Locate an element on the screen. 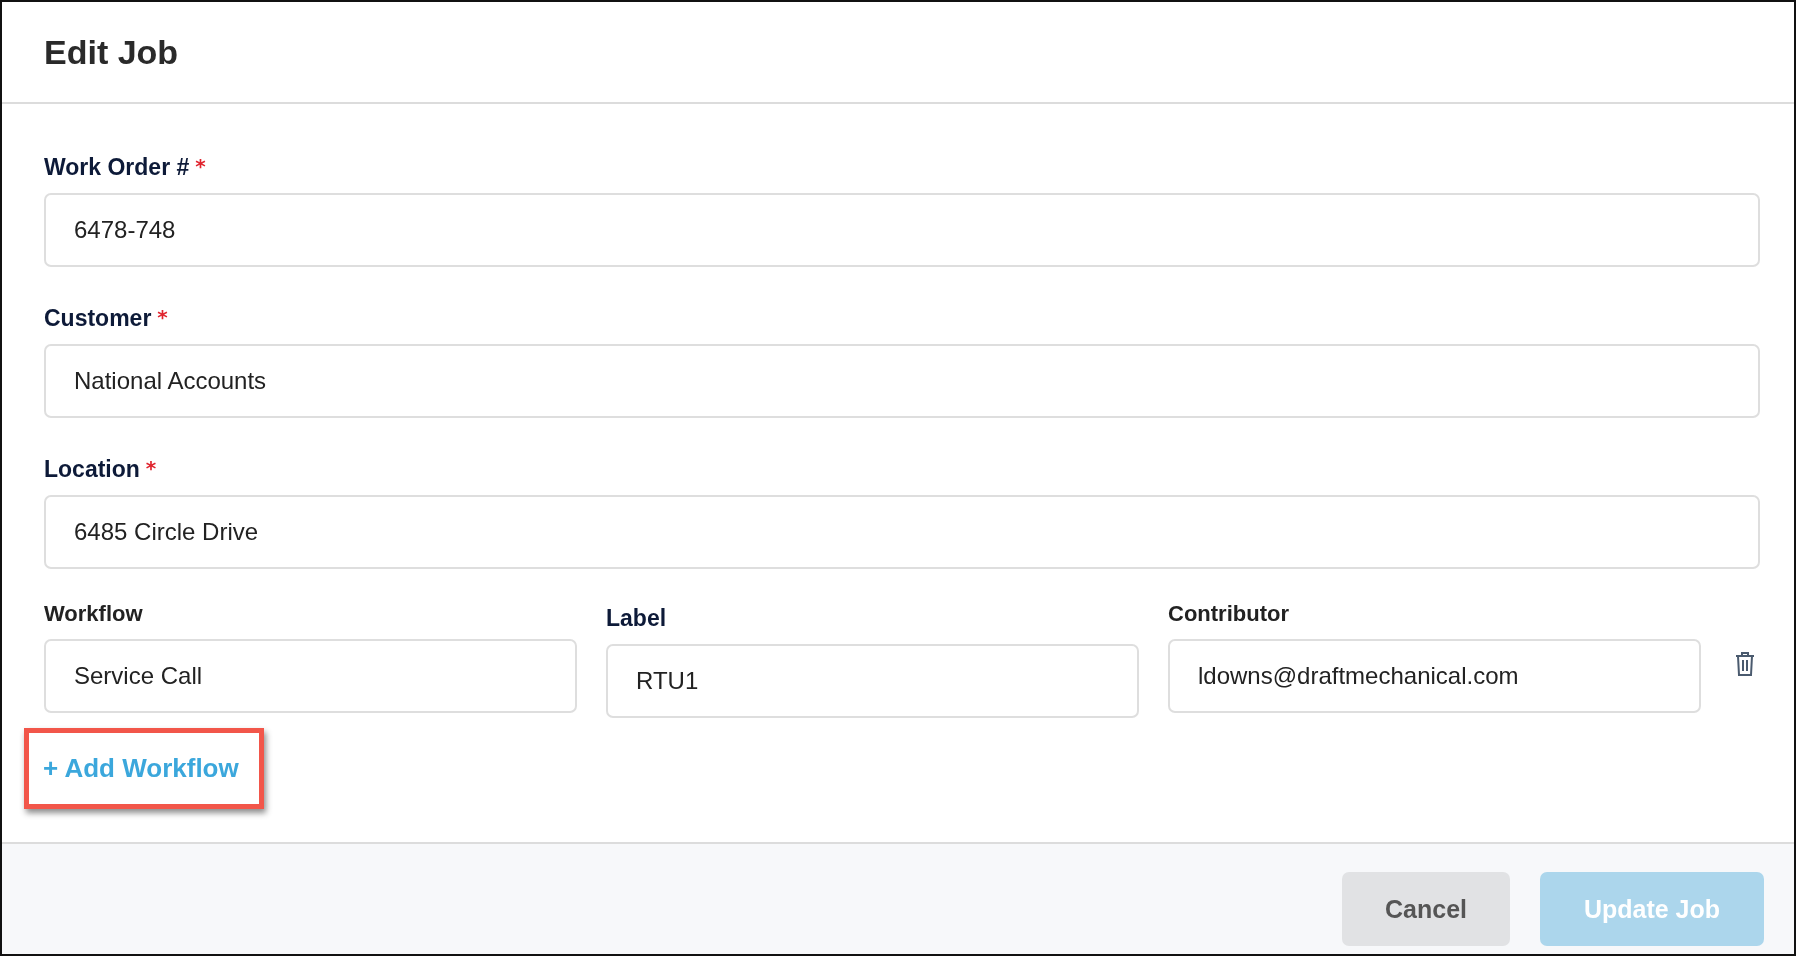  text-field: 6485 Circle Drive is located at coordinates (902, 532).